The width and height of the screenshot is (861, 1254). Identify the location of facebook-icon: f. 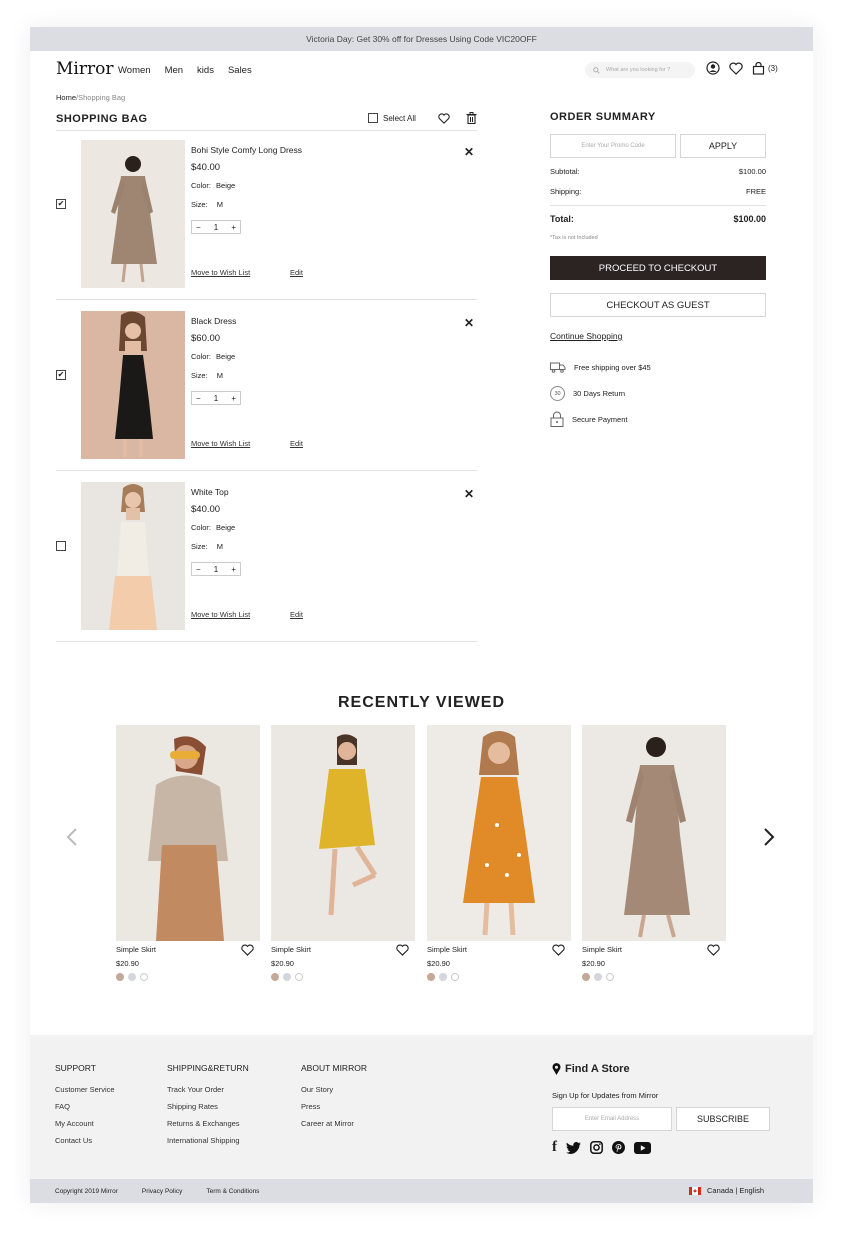
(554, 1147).